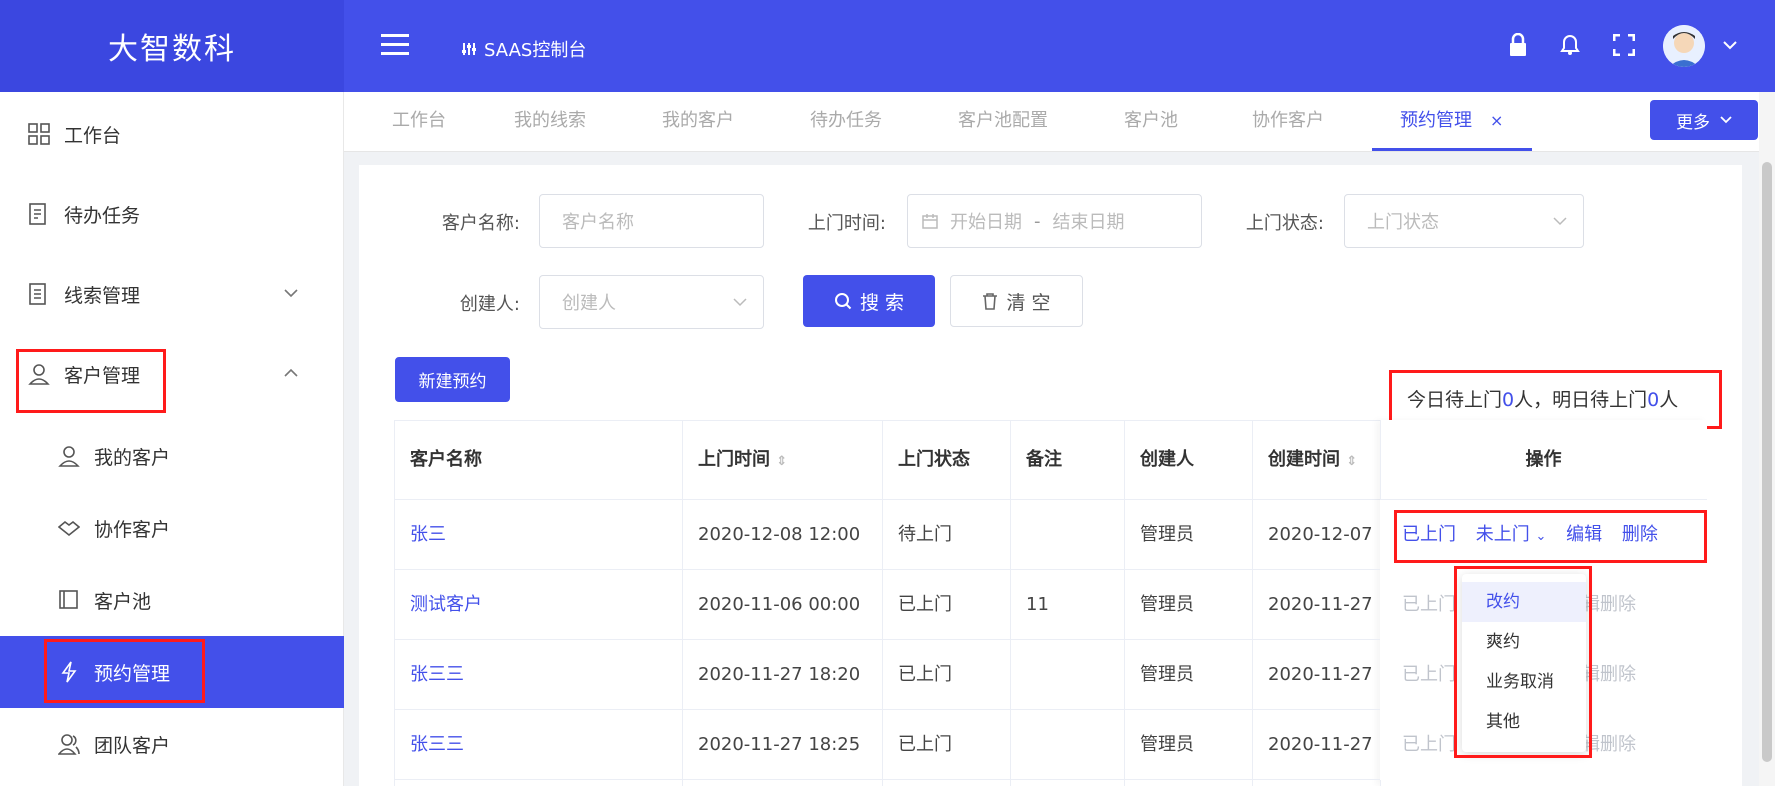 Image resolution: width=1775 pixels, height=786 pixels. What do you see at coordinates (428, 535) in the screenshot?
I see `customer-name-link: 张三` at bounding box center [428, 535].